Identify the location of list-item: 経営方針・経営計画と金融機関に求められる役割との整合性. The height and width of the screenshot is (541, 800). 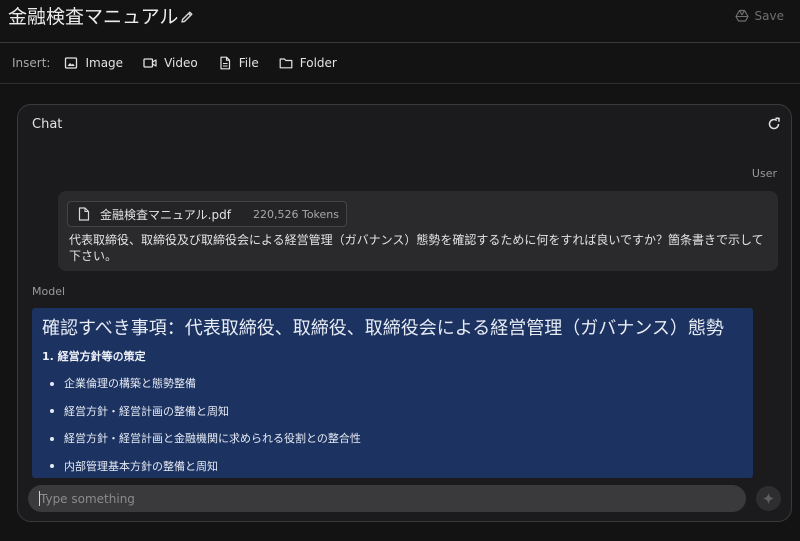
(201, 439).